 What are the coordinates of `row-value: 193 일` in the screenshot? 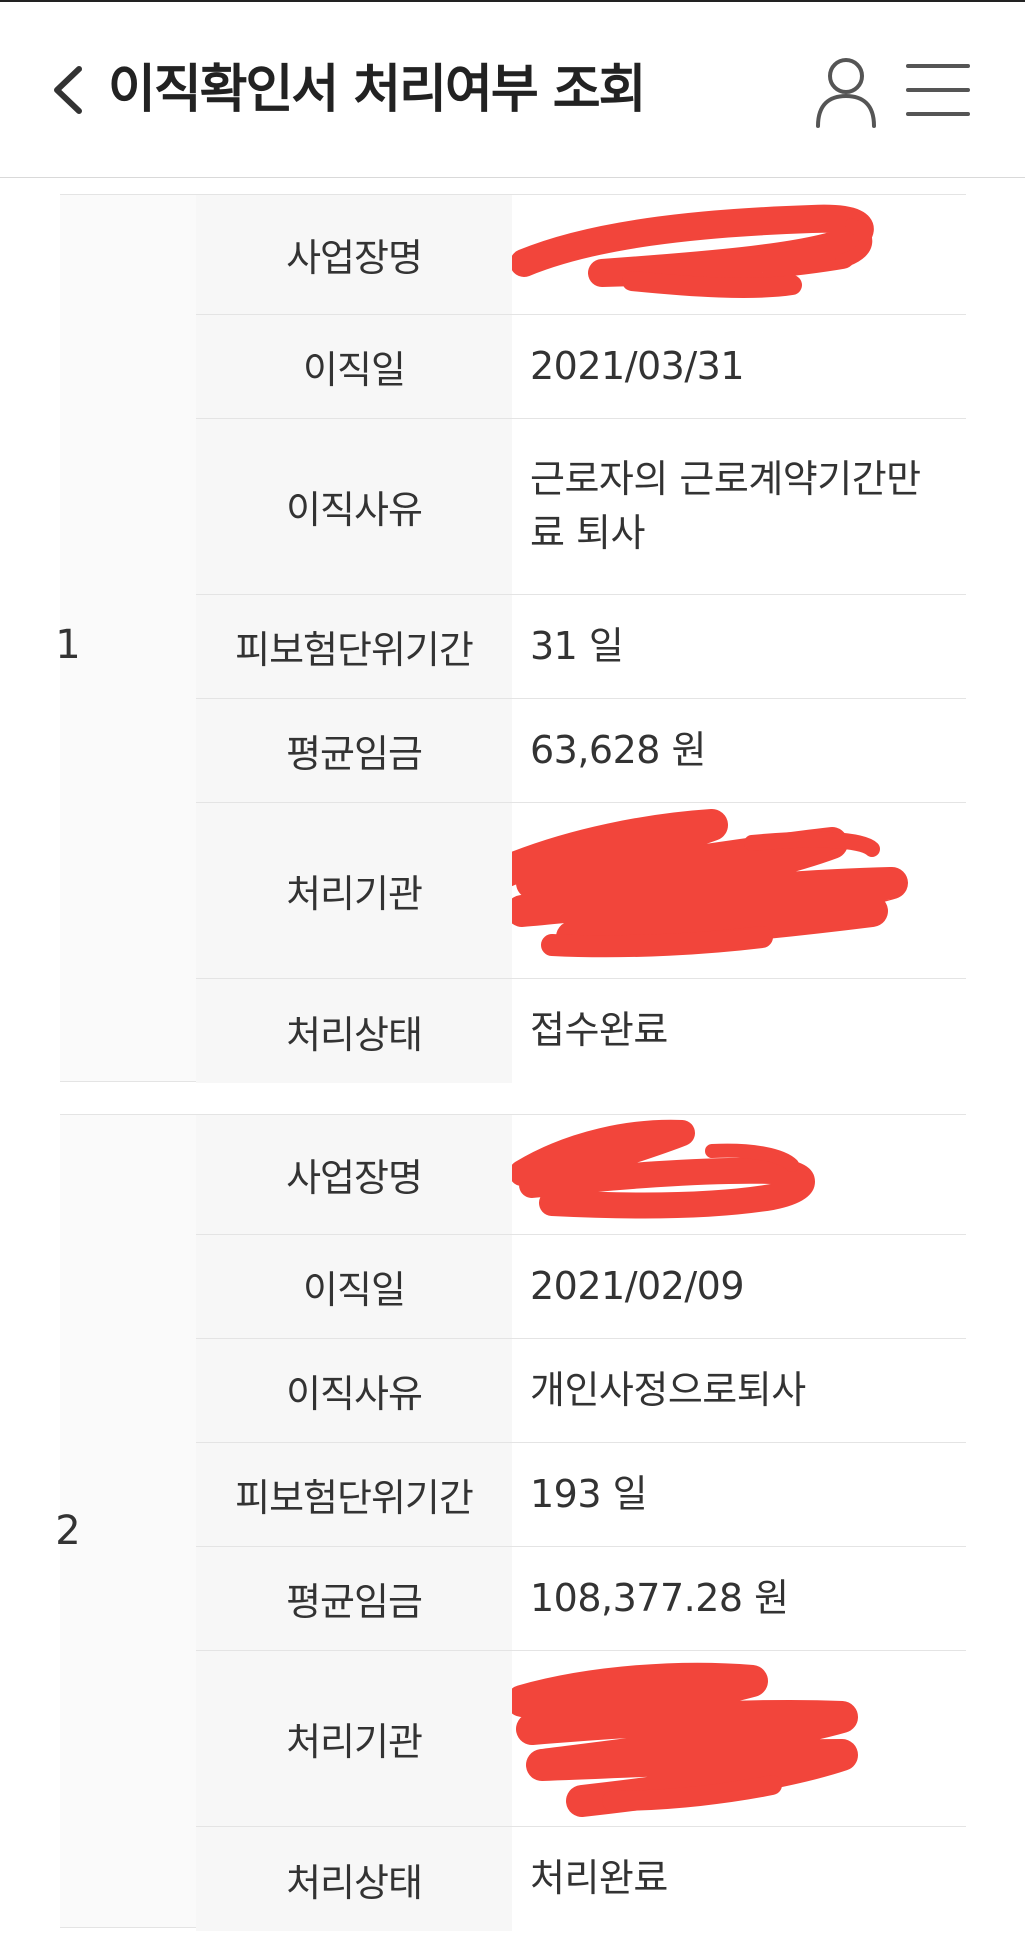 It's located at (739, 1494).